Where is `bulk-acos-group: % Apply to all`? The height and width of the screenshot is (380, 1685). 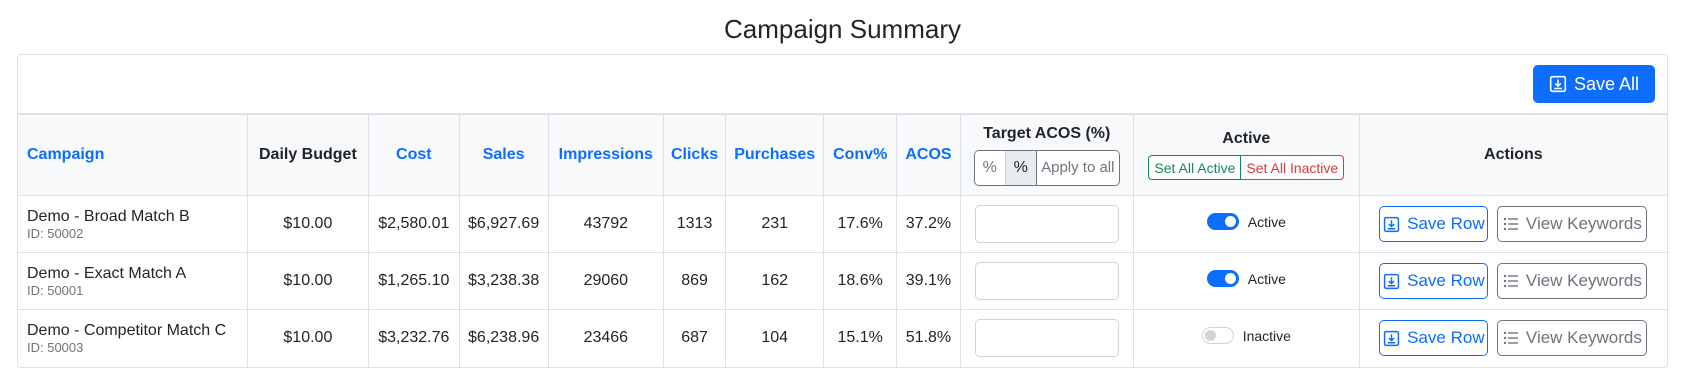
bulk-acos-group: % Apply to all is located at coordinates (1046, 167).